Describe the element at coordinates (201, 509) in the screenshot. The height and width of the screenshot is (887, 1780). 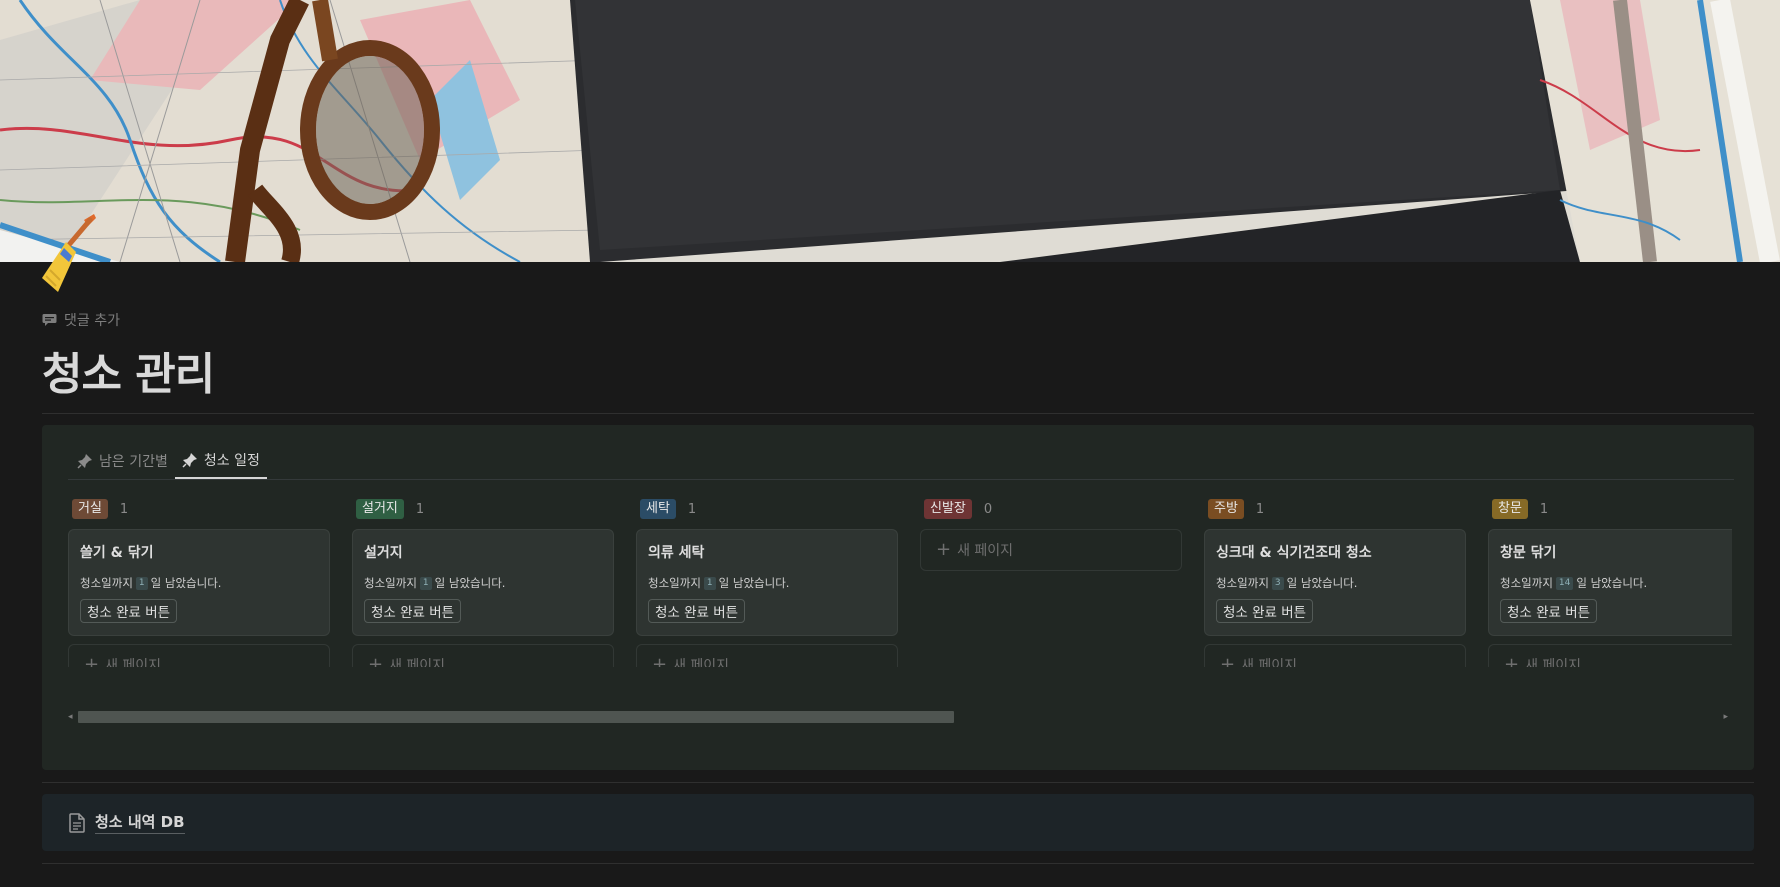
I see `column-header: 거실 1` at that location.